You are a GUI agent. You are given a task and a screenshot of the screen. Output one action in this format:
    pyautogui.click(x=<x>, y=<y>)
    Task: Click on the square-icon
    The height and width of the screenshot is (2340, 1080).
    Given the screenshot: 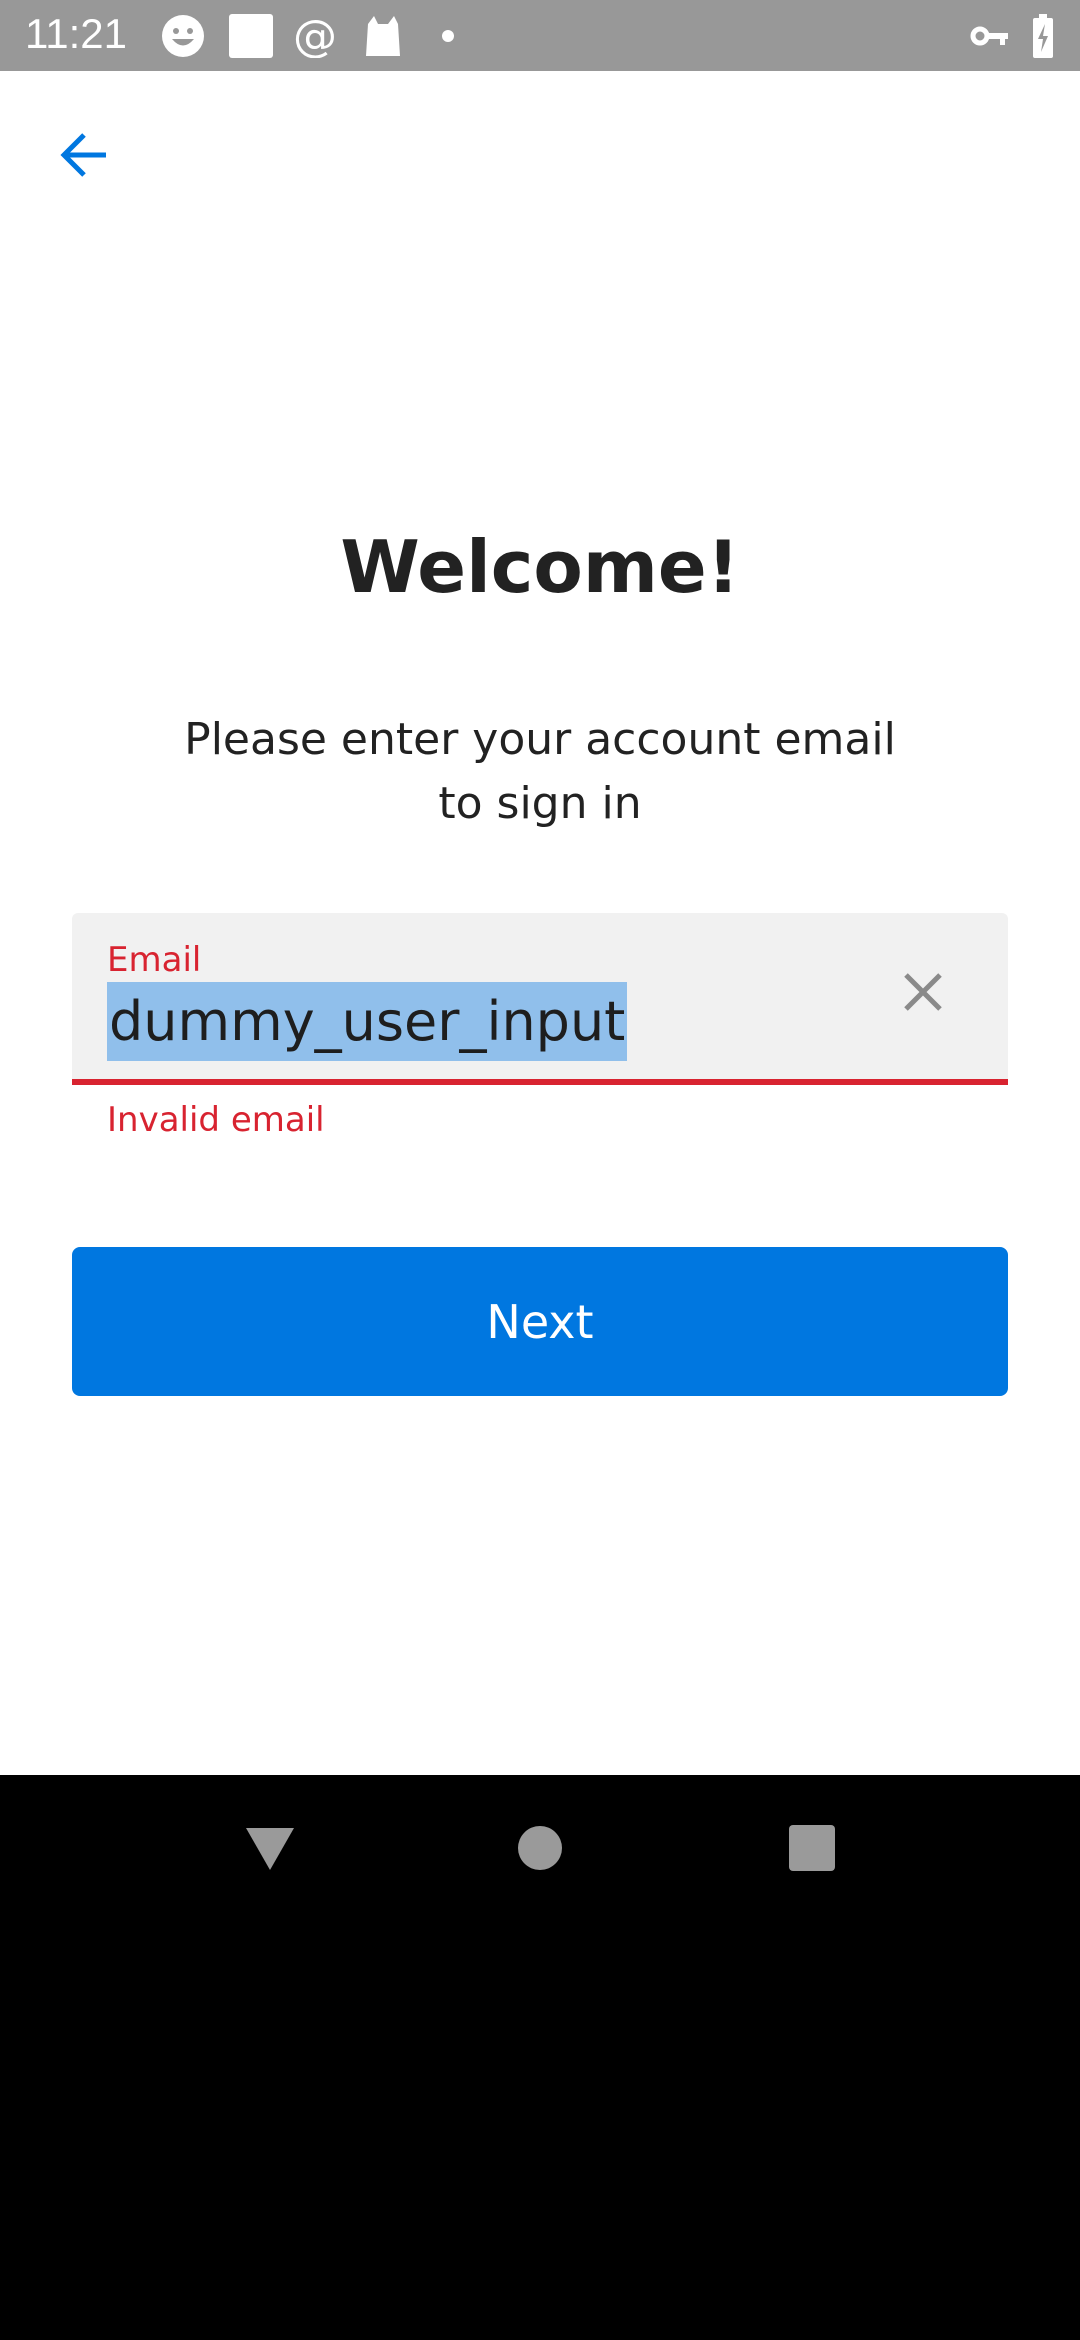 What is the action you would take?
    pyautogui.click(x=251, y=36)
    